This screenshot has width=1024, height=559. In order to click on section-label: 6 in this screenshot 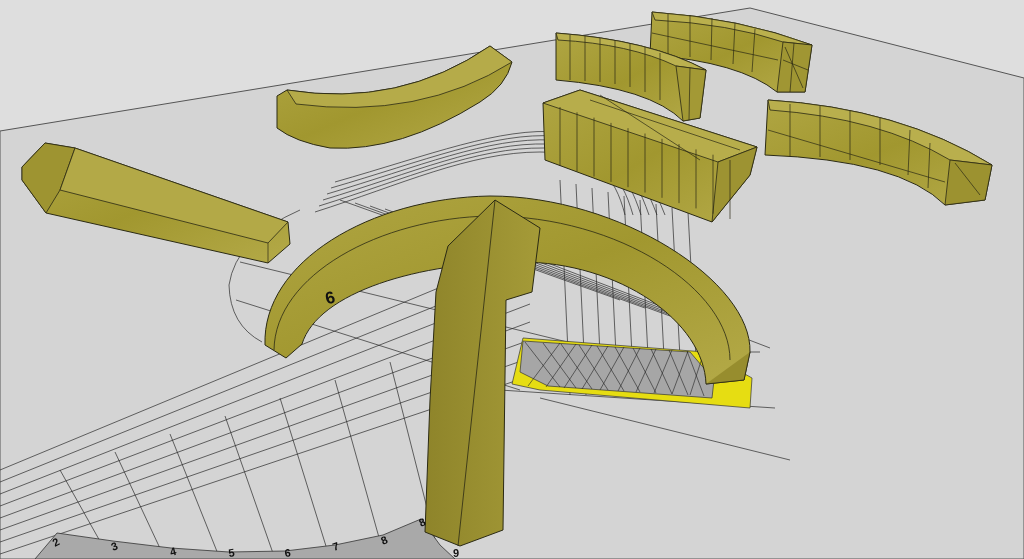, I will do `click(330, 298)`.